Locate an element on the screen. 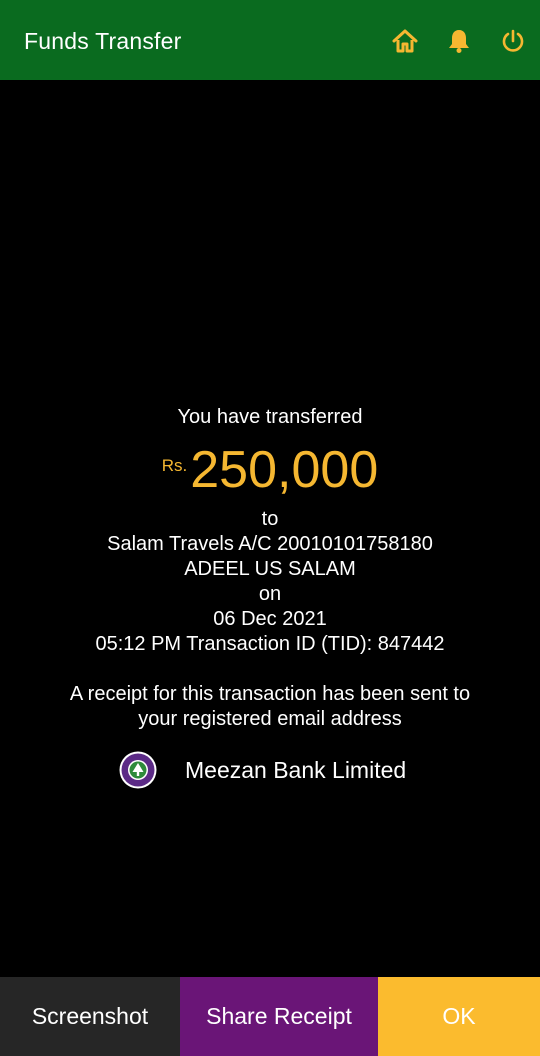  home-icon is located at coordinates (405, 41).